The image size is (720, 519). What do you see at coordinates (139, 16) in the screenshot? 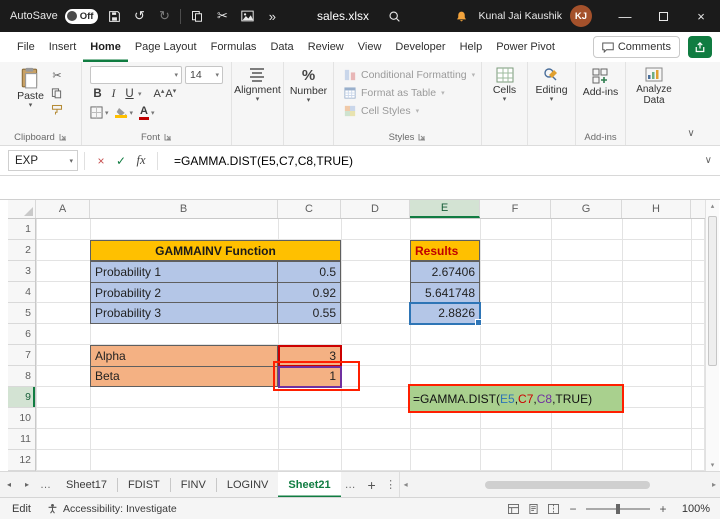
I see `undo-icon: ↺` at bounding box center [139, 16].